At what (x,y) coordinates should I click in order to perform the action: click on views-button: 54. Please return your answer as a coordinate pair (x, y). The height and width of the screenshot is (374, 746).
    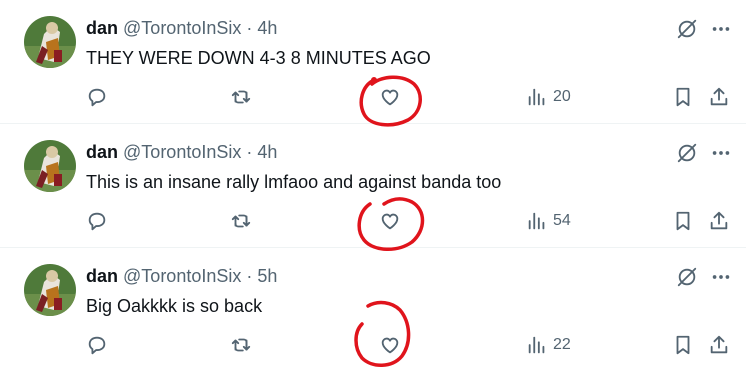
    Looking at the image, I should click on (548, 221).